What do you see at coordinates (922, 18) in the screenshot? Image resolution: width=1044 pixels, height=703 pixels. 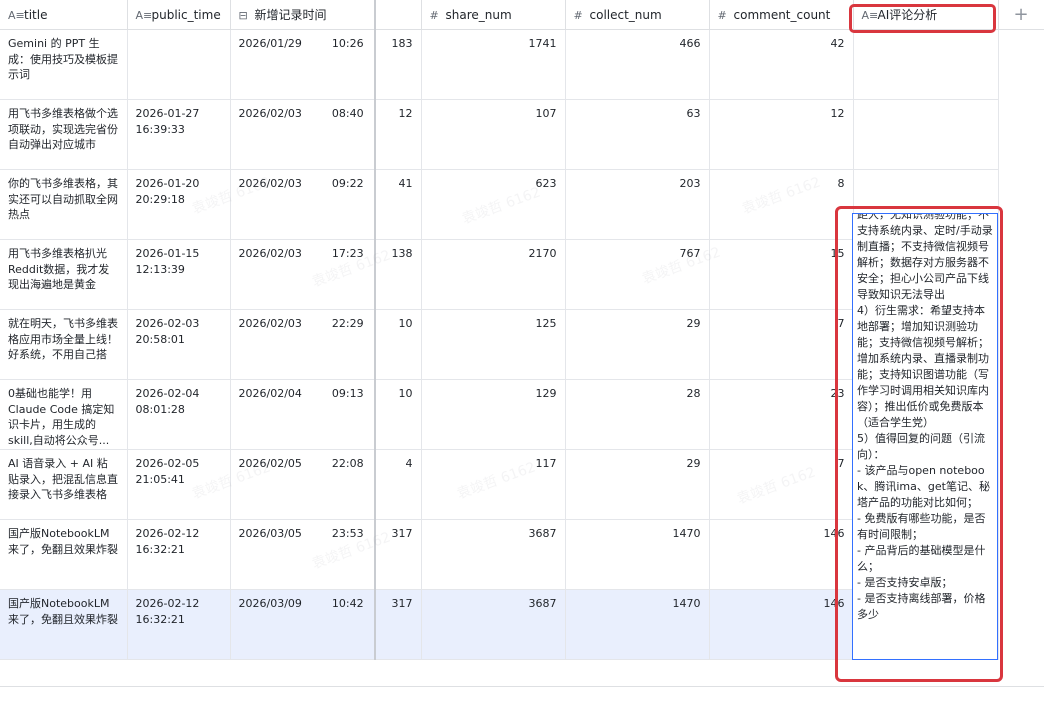 I see `highlight-box-ai-header` at bounding box center [922, 18].